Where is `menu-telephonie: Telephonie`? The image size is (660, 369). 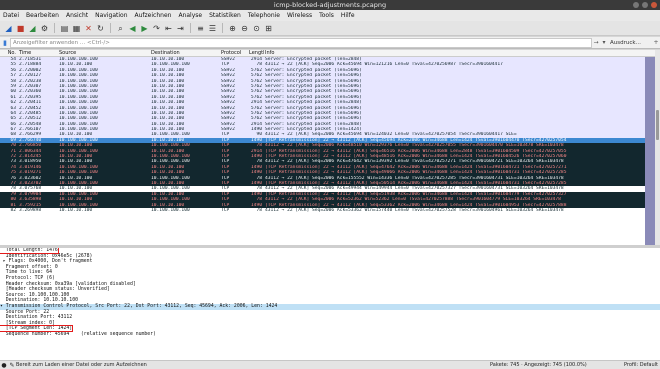
menu-telephonie: Telephonie is located at coordinates (264, 15).